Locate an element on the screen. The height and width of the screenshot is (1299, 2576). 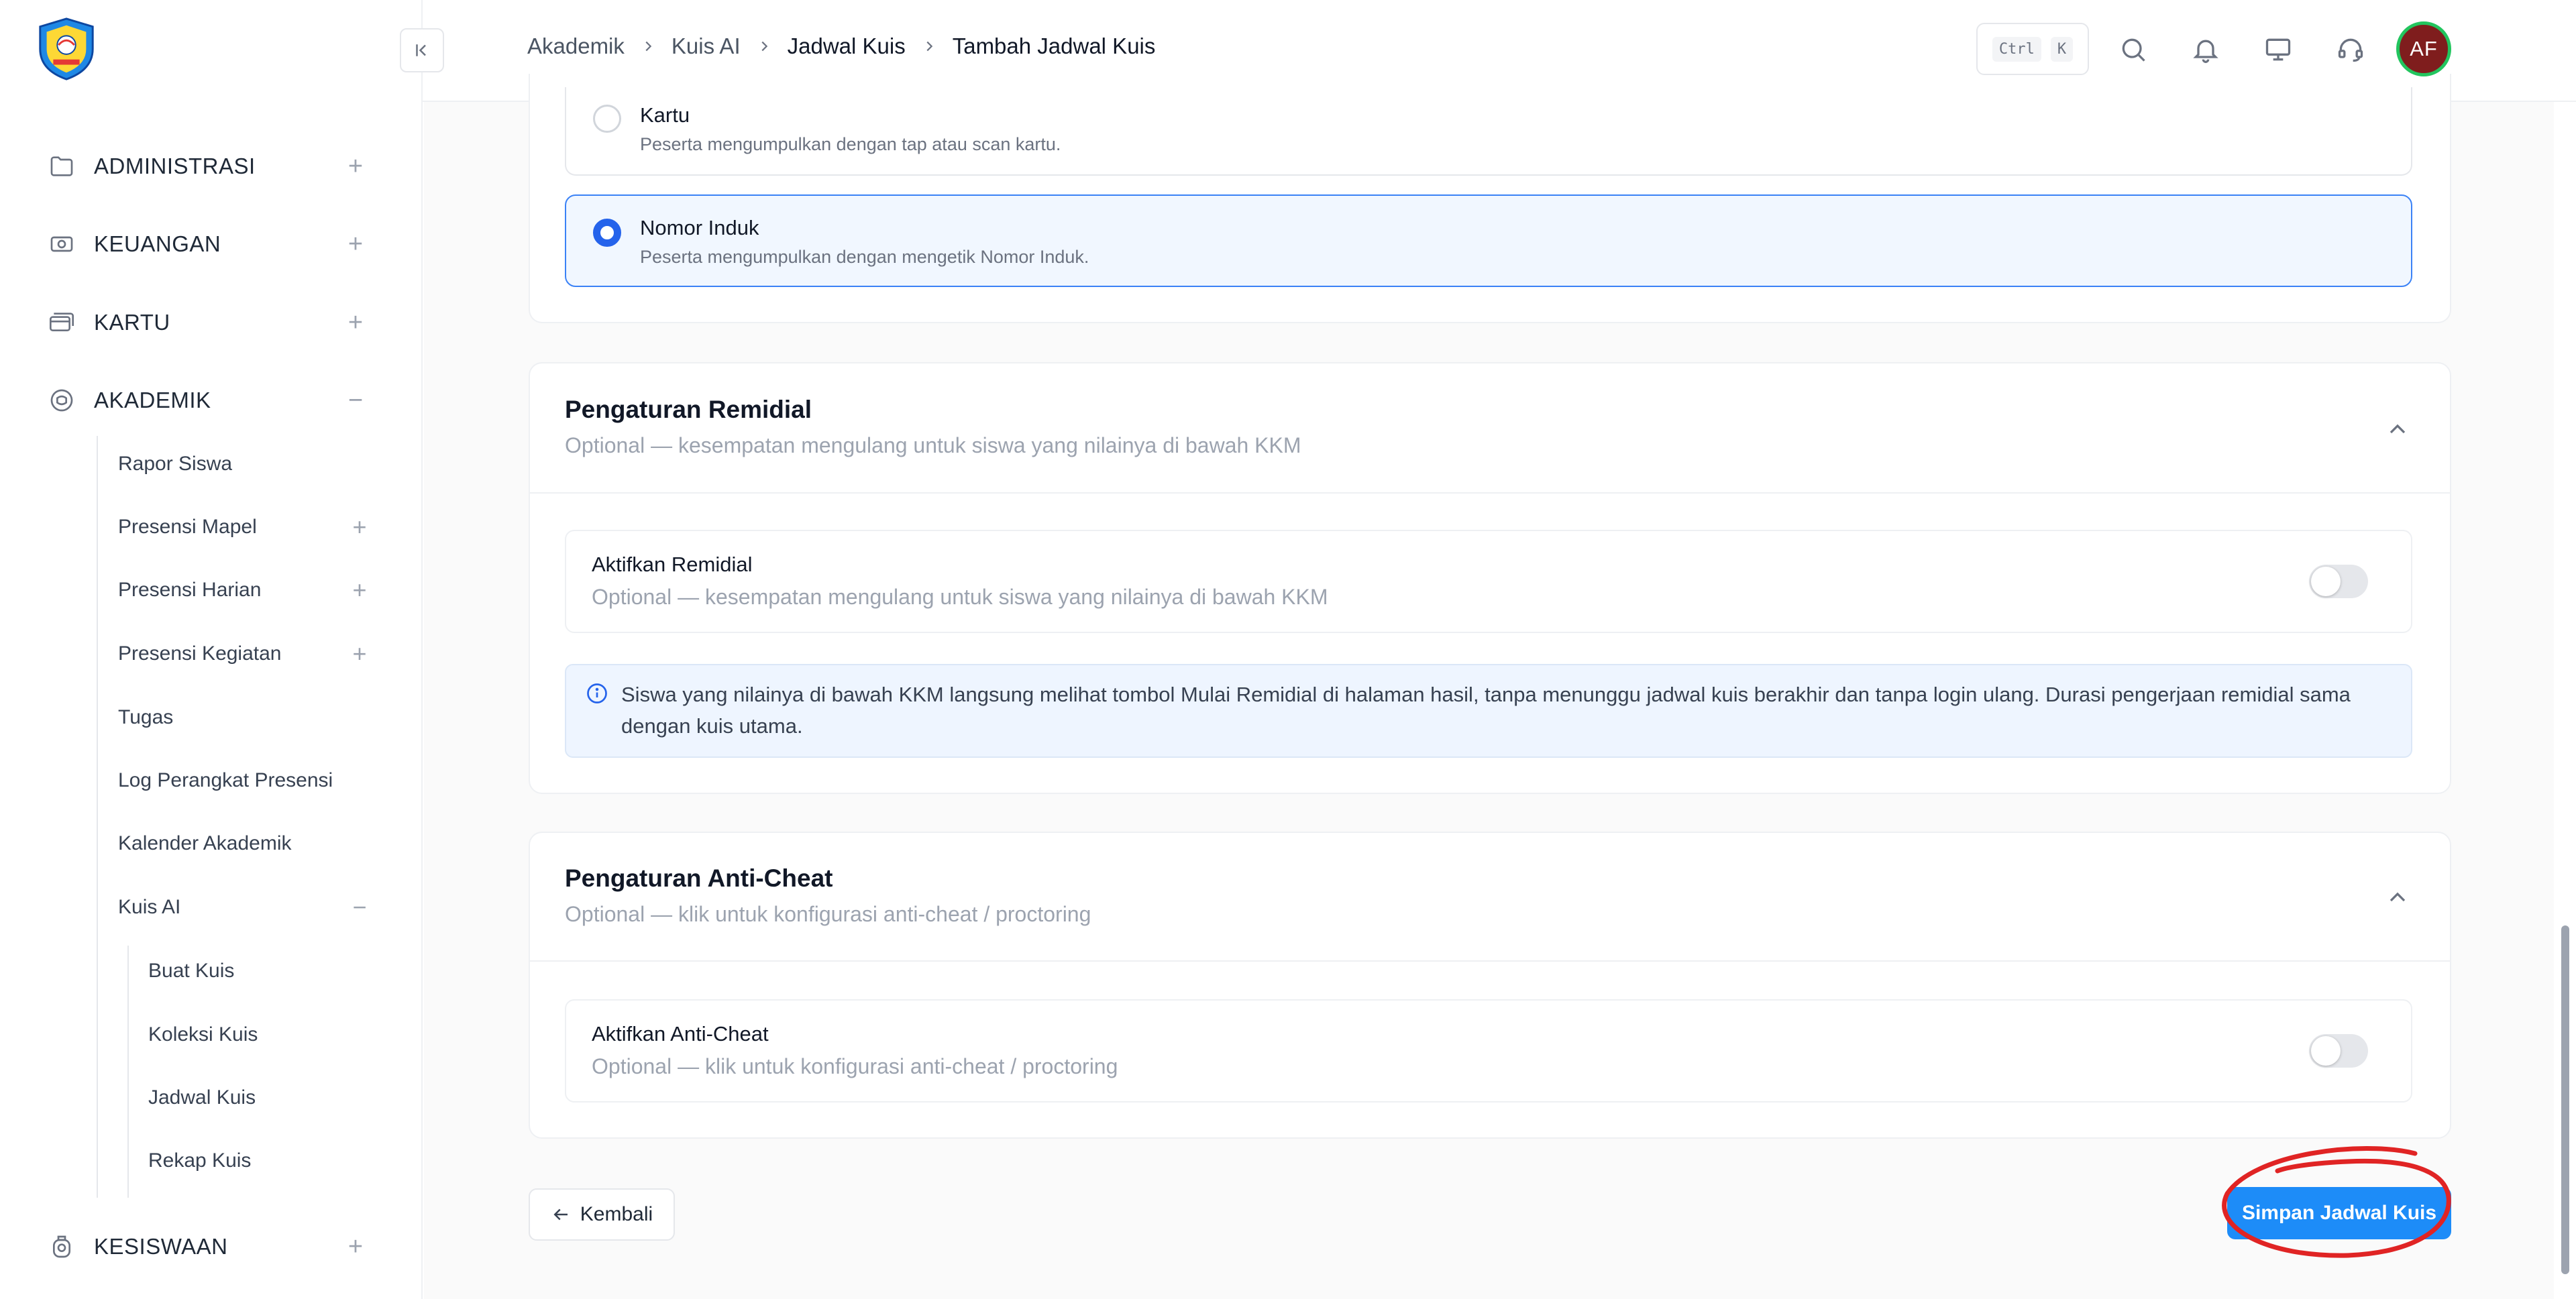
sidebar-item-label: AKADEMIK is located at coordinates (152, 400).